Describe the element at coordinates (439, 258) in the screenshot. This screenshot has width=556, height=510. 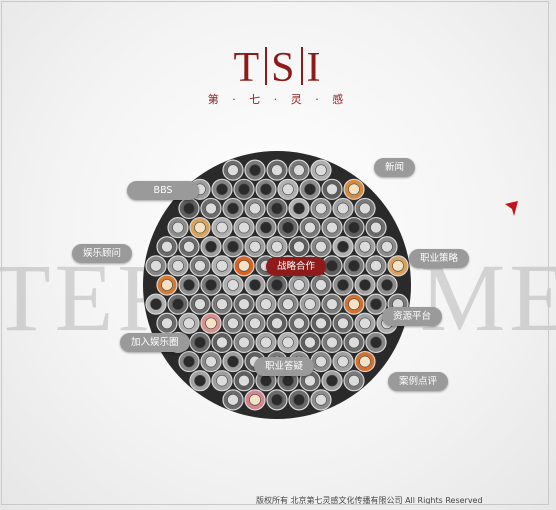
I see `nav-career-planning-button: 职业策略` at that location.